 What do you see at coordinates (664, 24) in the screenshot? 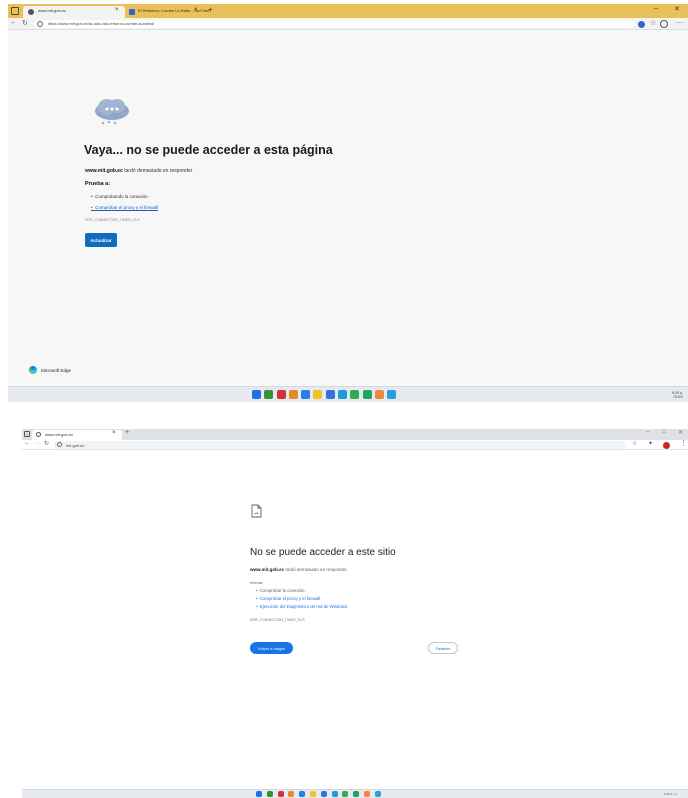
I see `profile-icon` at bounding box center [664, 24].